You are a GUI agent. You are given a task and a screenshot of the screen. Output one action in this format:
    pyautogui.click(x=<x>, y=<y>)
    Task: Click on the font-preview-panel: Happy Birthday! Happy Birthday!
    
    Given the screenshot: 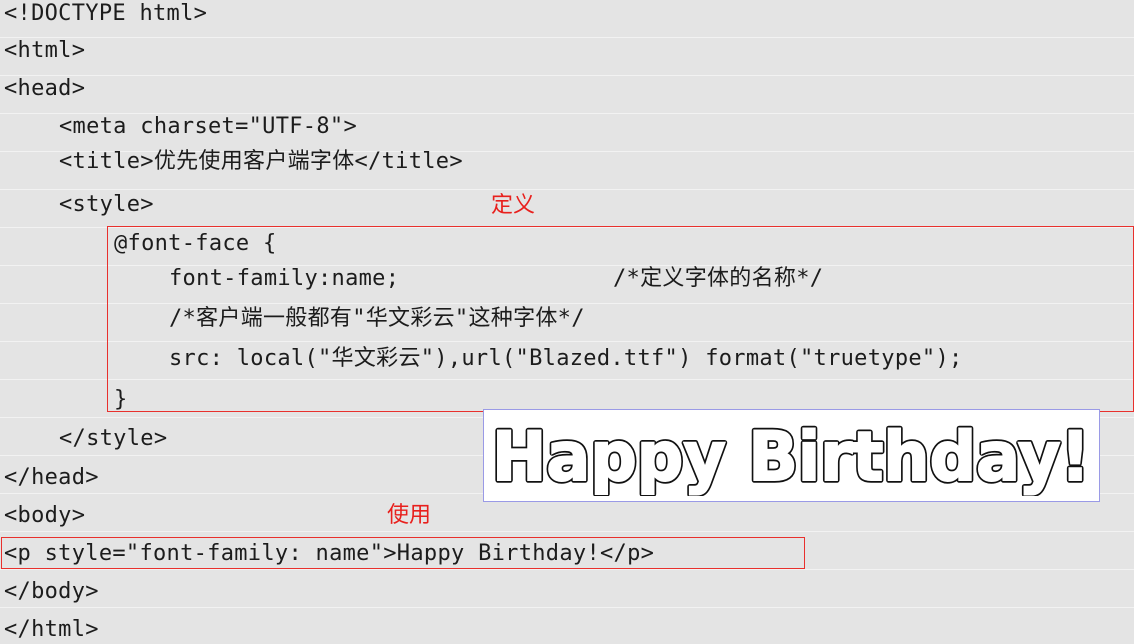 What is the action you would take?
    pyautogui.click(x=791, y=455)
    